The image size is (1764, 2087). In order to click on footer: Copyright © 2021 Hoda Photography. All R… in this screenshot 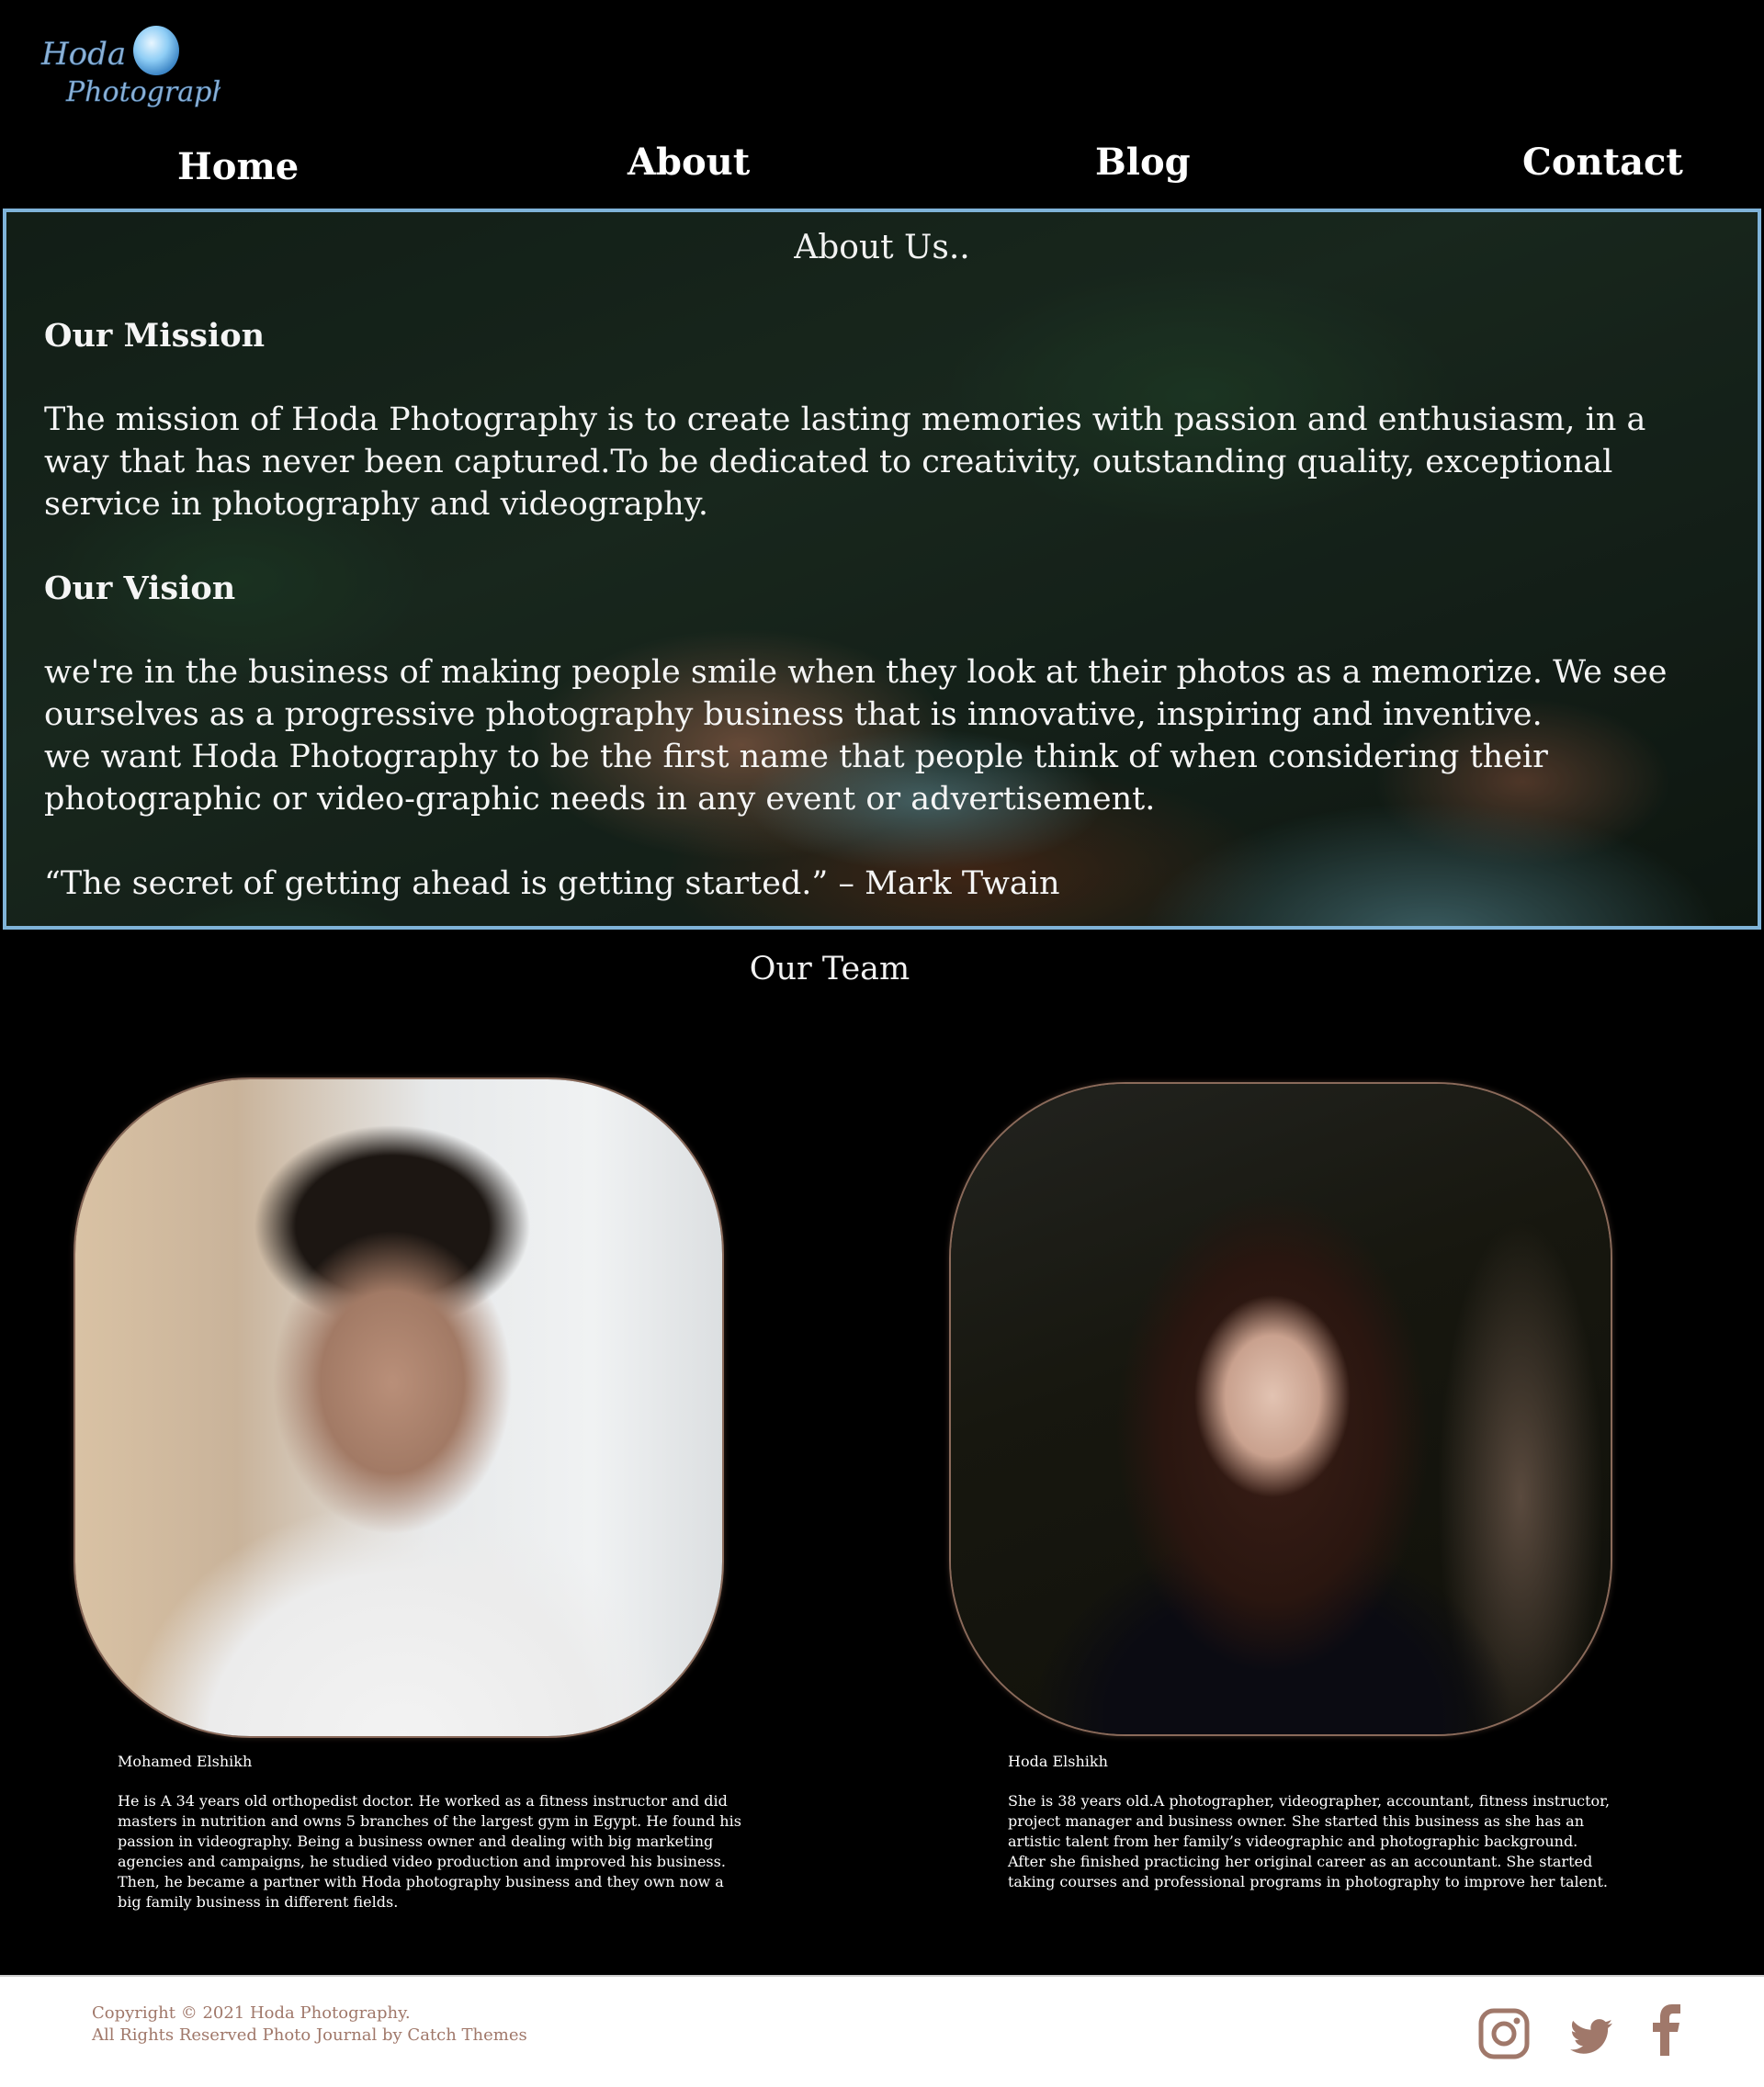, I will do `click(882, 2031)`.